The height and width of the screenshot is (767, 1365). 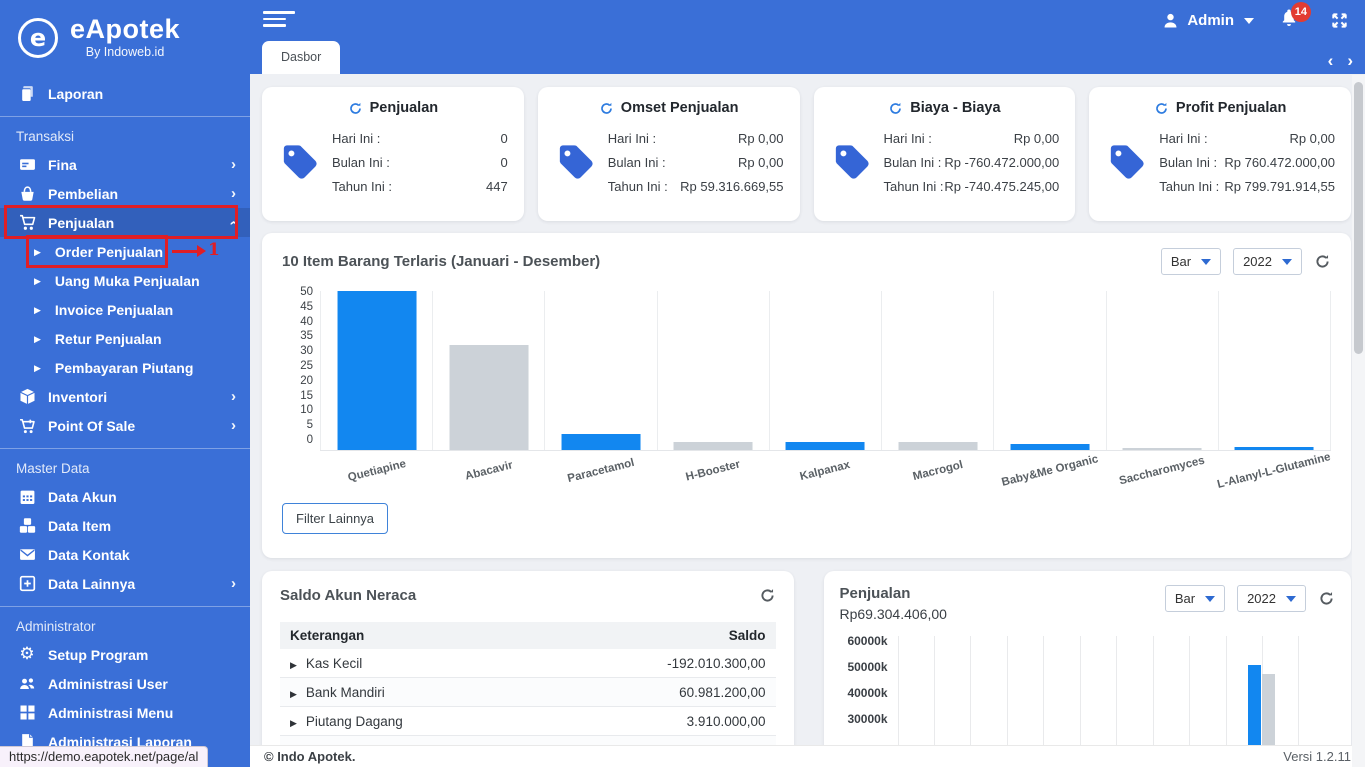 What do you see at coordinates (1350, 60) in the screenshot?
I see `tab-scroll-right-icon: ›` at bounding box center [1350, 60].